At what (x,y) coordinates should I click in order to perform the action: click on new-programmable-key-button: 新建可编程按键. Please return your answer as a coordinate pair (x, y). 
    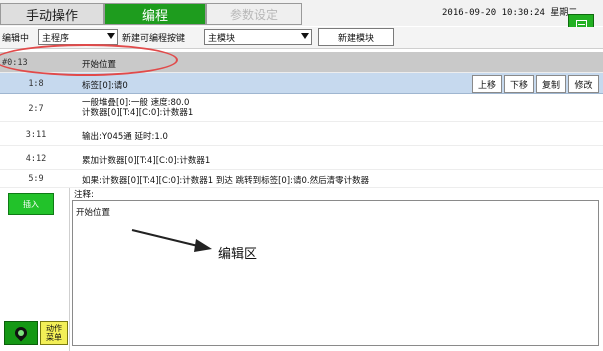
    Looking at the image, I should click on (153, 37).